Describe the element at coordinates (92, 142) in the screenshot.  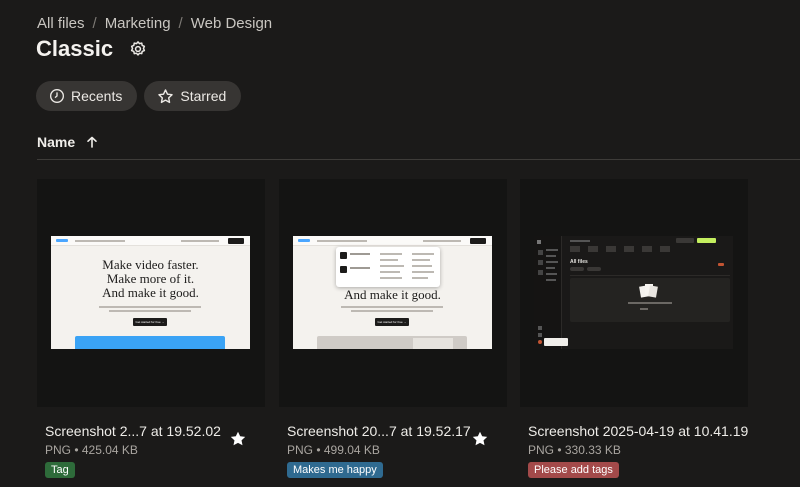
I see `sort-ascending-icon` at that location.